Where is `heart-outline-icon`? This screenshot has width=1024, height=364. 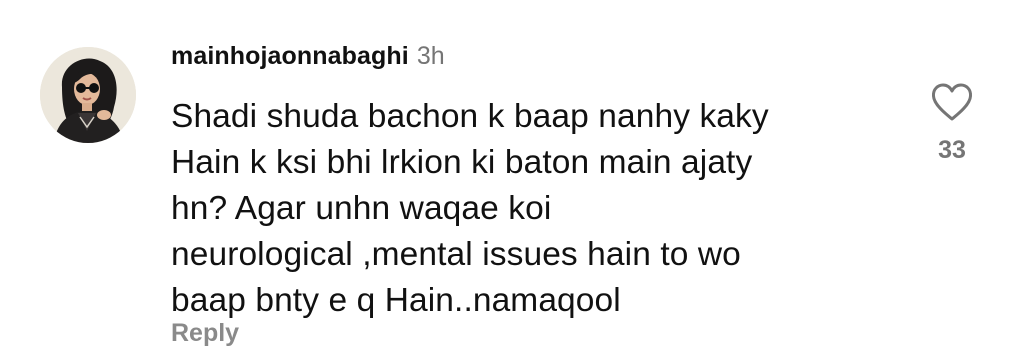
heart-outline-icon is located at coordinates (952, 102).